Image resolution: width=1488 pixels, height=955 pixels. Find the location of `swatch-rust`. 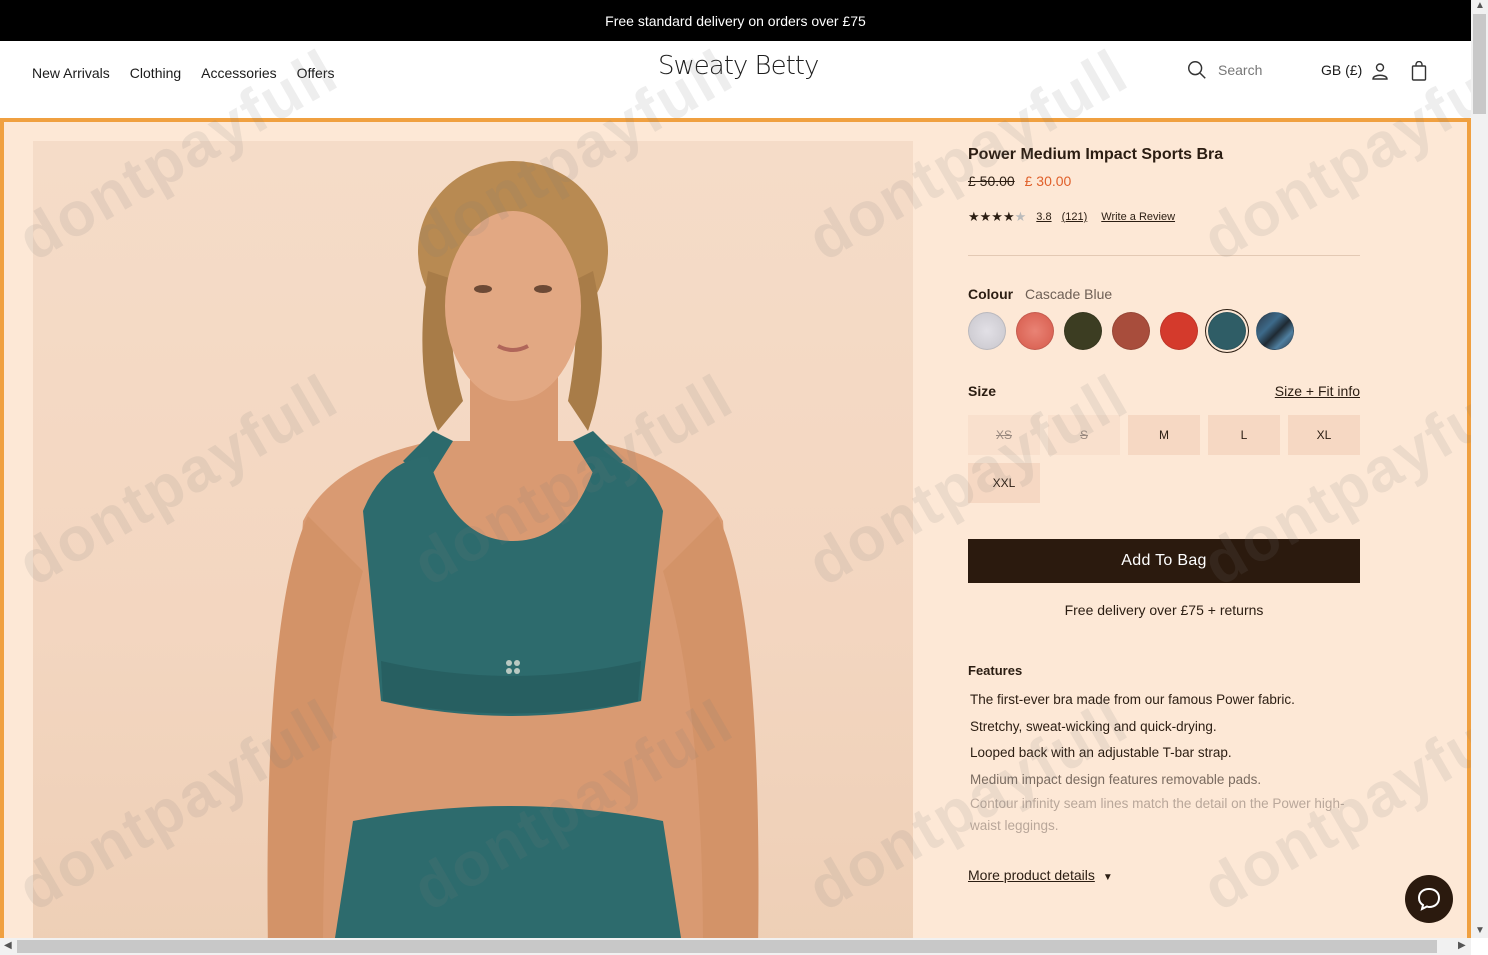

swatch-rust is located at coordinates (1131, 331).